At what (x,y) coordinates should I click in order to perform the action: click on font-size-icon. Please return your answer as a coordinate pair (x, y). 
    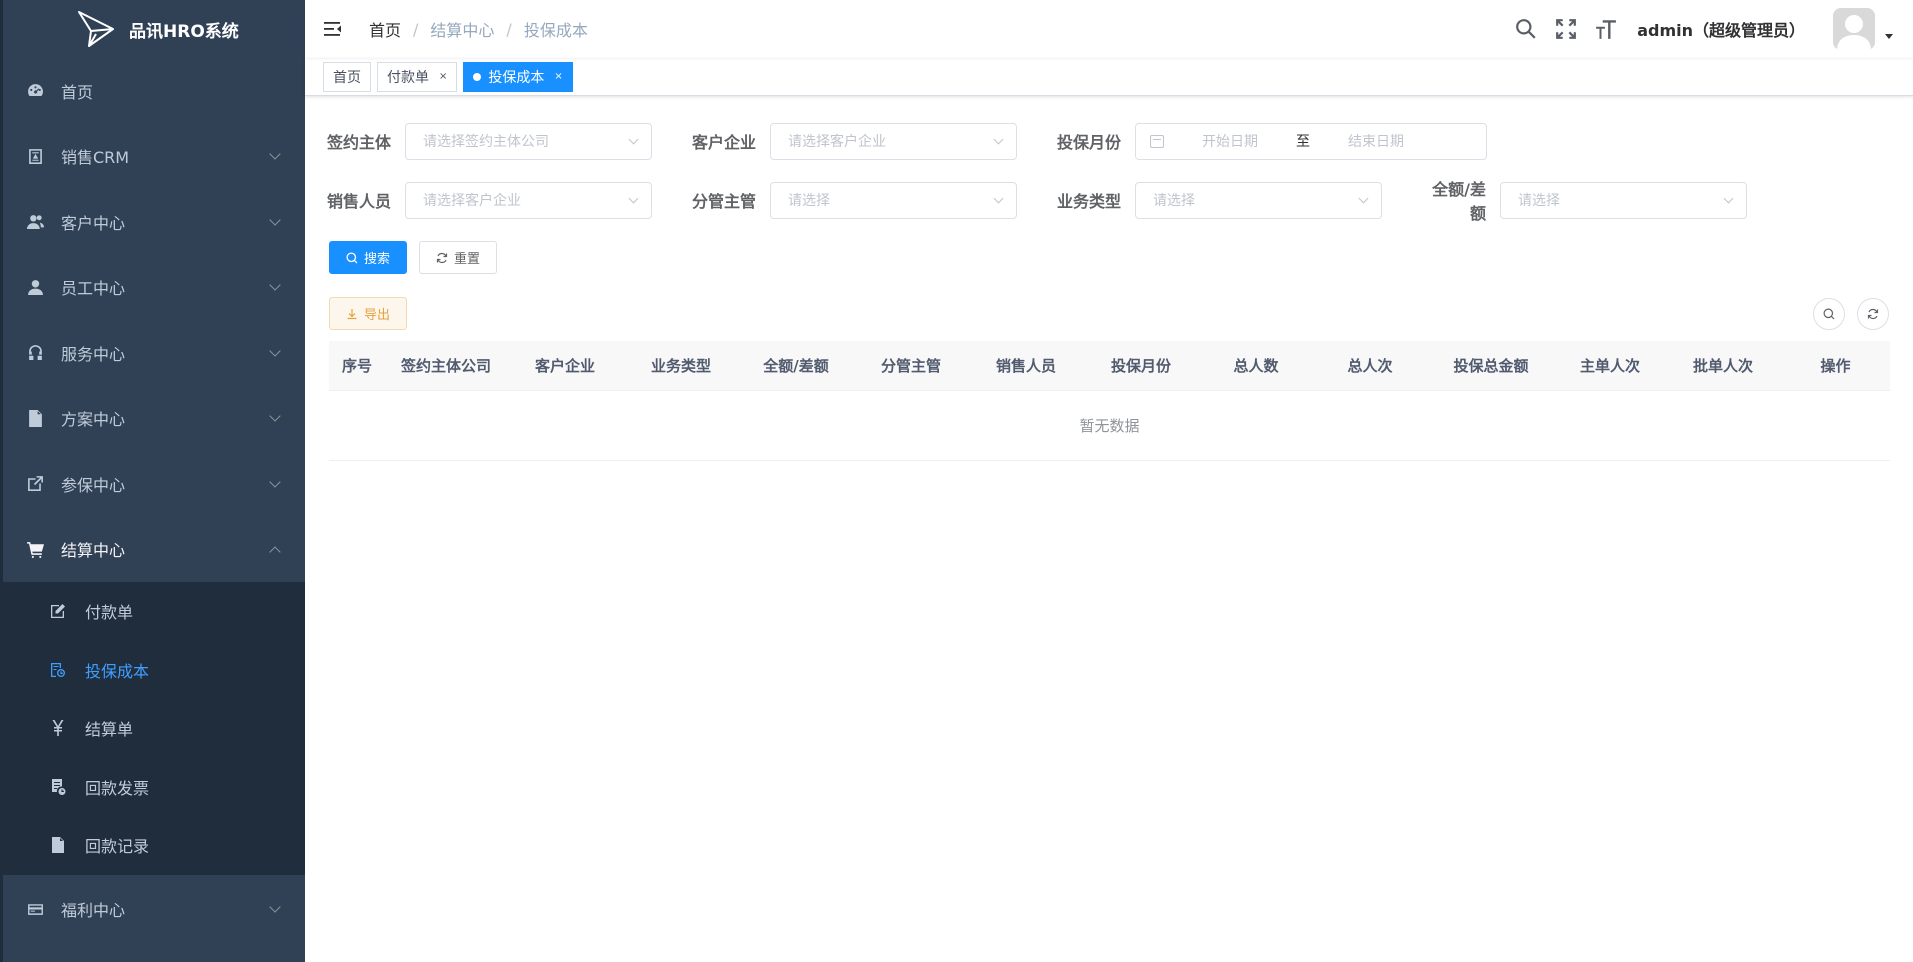
    Looking at the image, I should click on (1606, 29).